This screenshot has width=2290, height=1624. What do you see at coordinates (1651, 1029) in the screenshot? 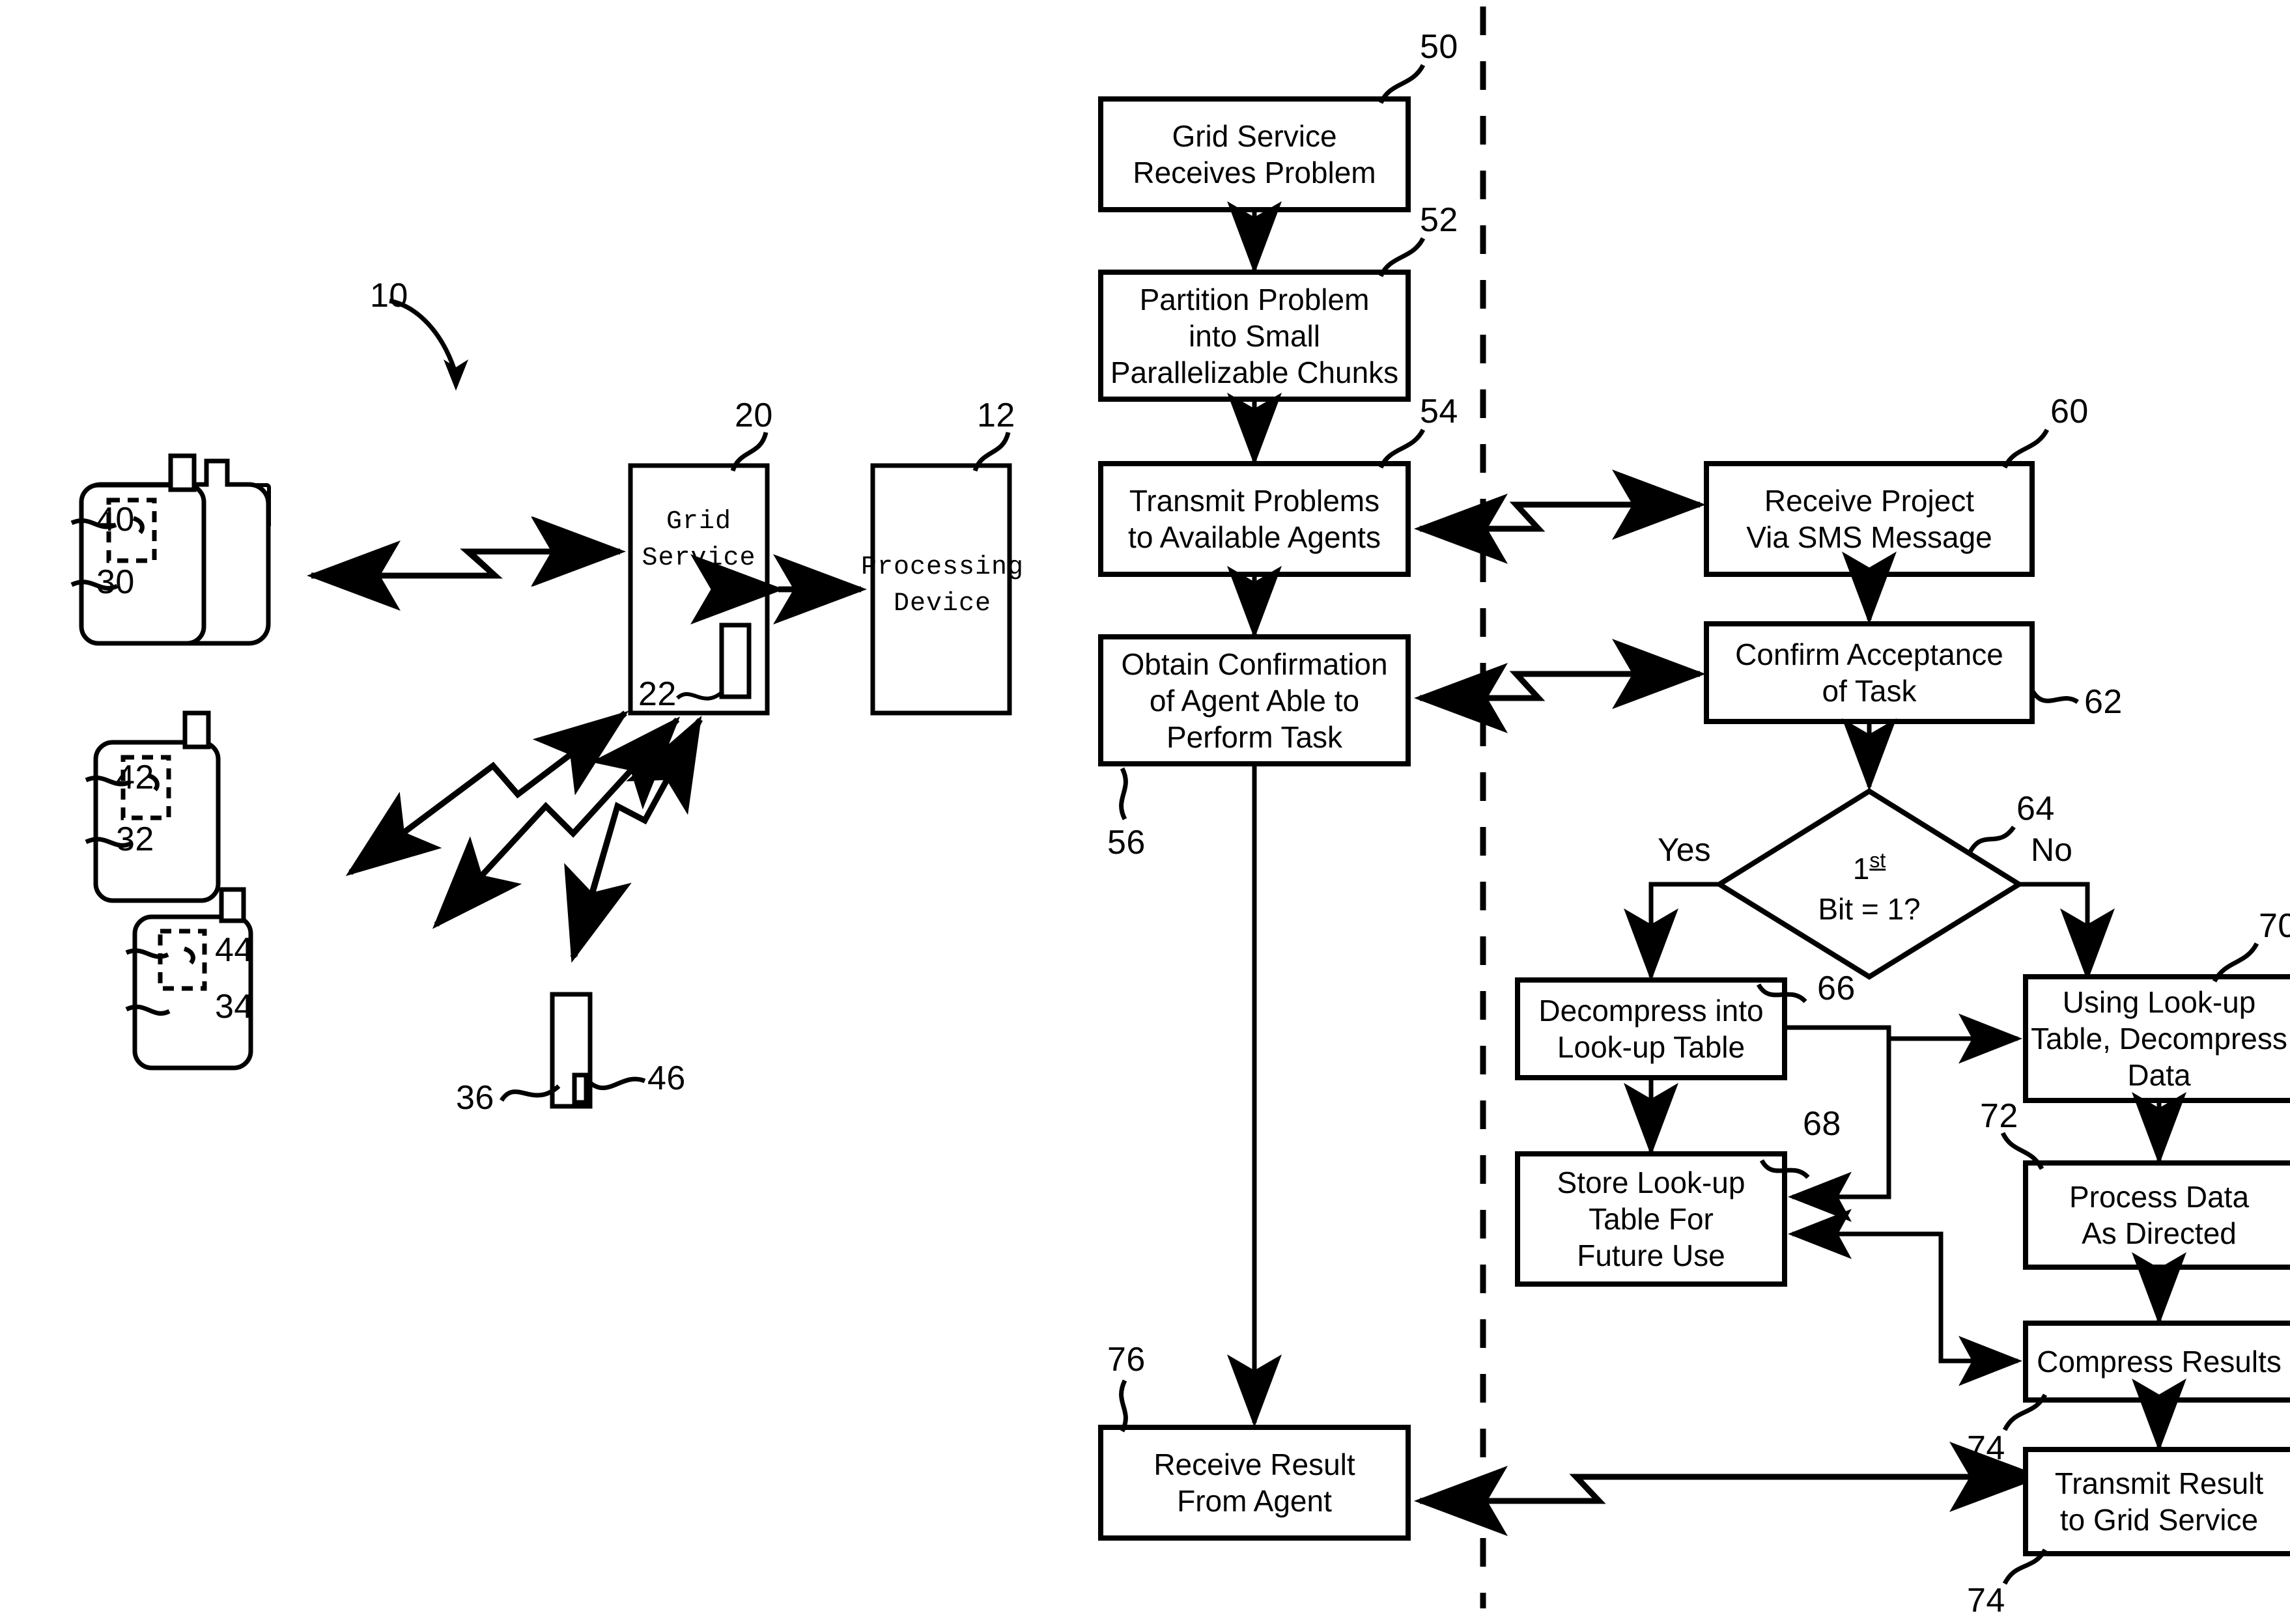
I see `flow-box-66-label: Decompress into Look-up Table` at bounding box center [1651, 1029].